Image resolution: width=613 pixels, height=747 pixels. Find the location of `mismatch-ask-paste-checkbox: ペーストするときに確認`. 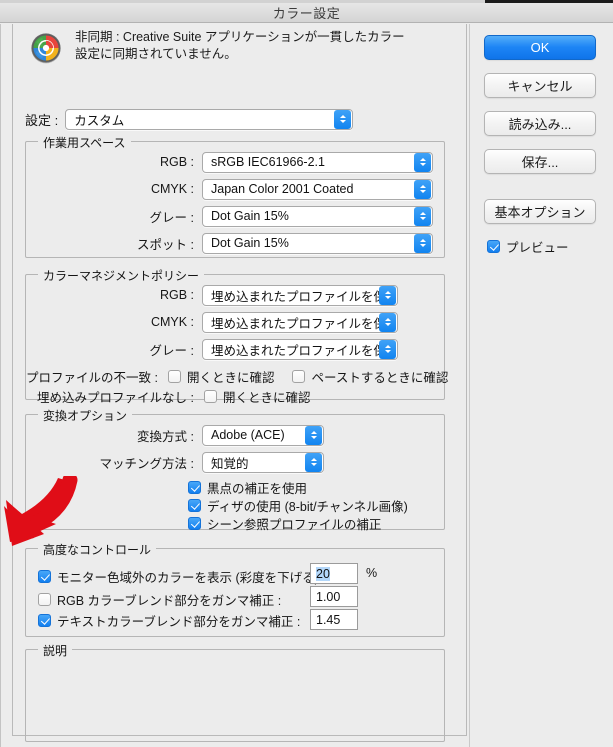

mismatch-ask-paste-checkbox: ペーストするときに確認 is located at coordinates (370, 376).